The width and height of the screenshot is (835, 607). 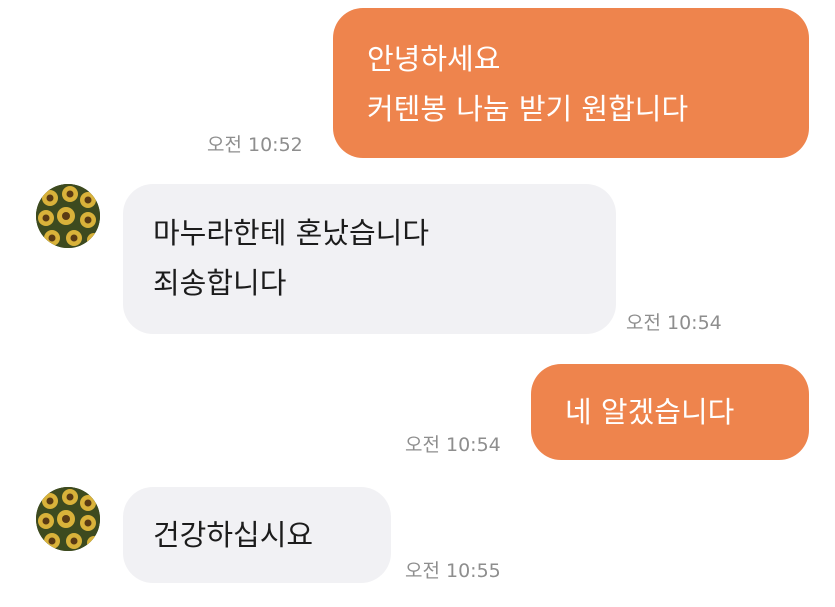 What do you see at coordinates (528, 109) in the screenshot?
I see `message-text-line: 커텐봉 나눔 받기 원합니다` at bounding box center [528, 109].